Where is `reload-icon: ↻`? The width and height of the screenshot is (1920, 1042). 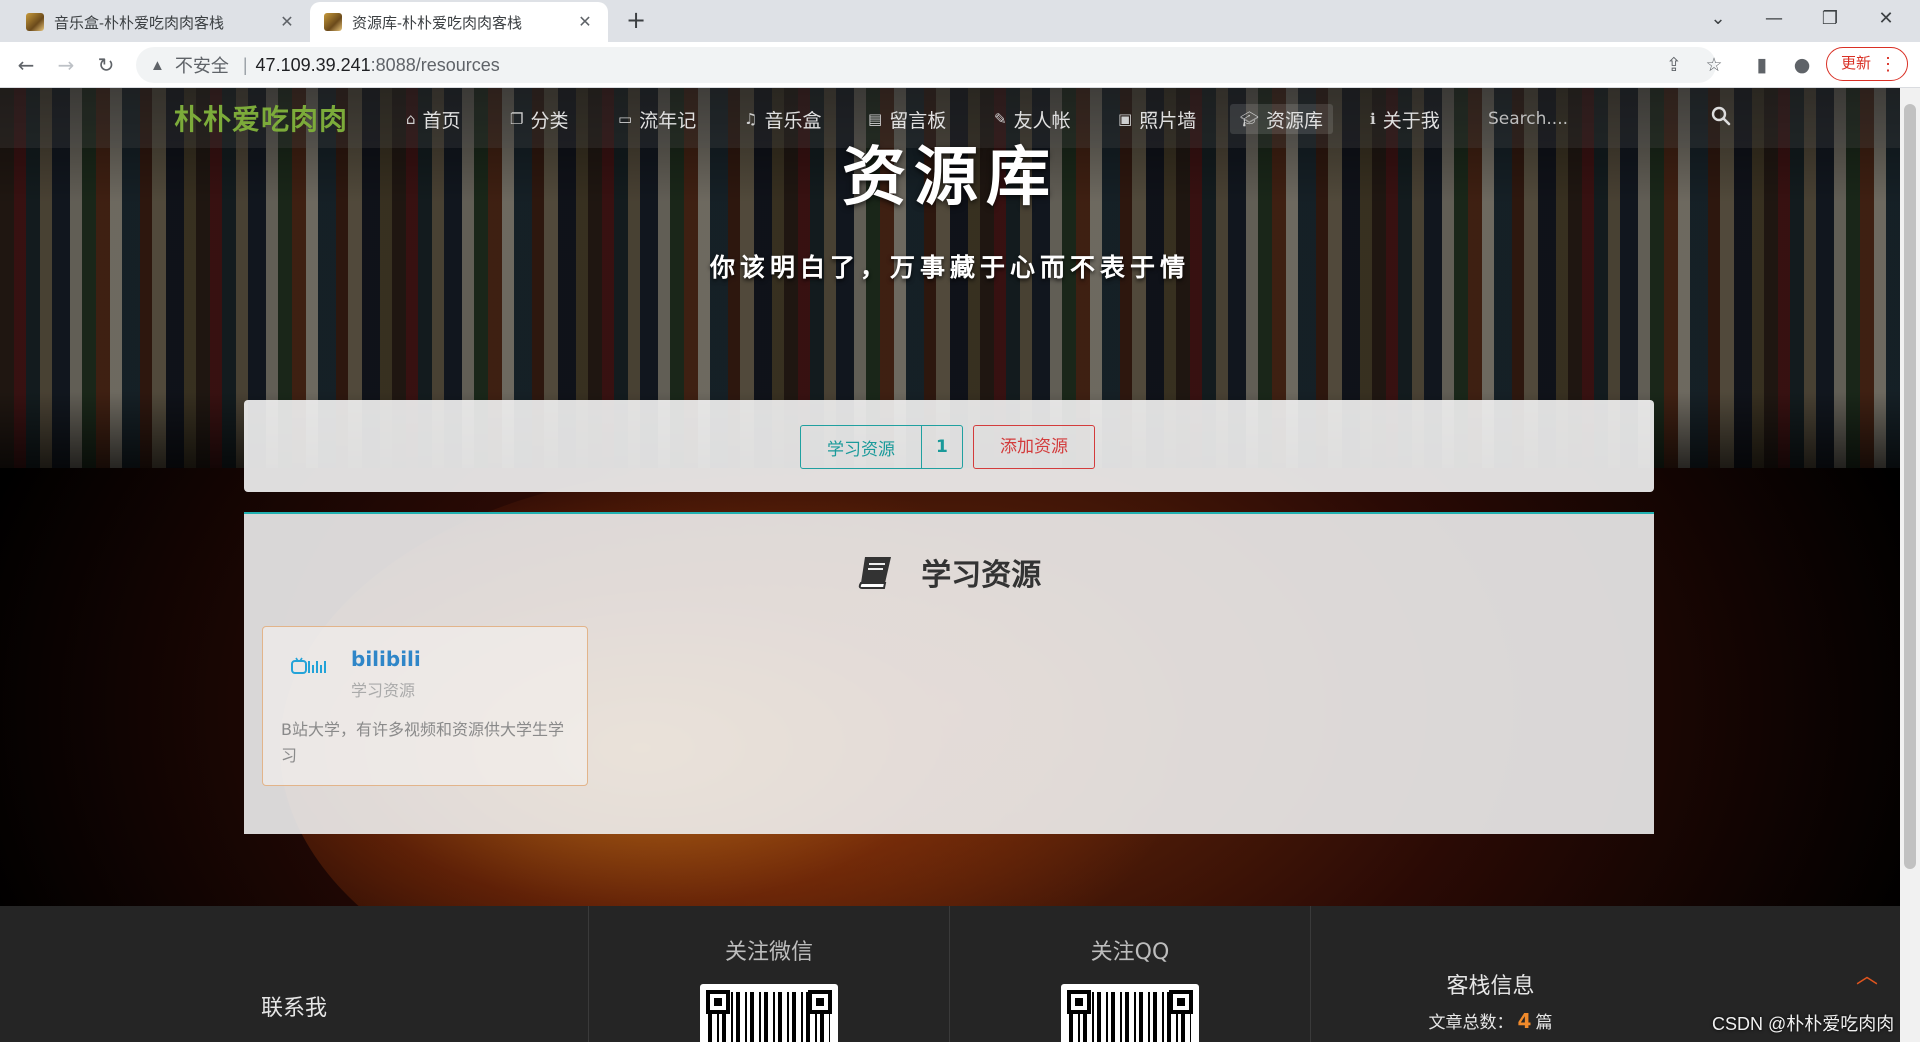 reload-icon: ↻ is located at coordinates (106, 65).